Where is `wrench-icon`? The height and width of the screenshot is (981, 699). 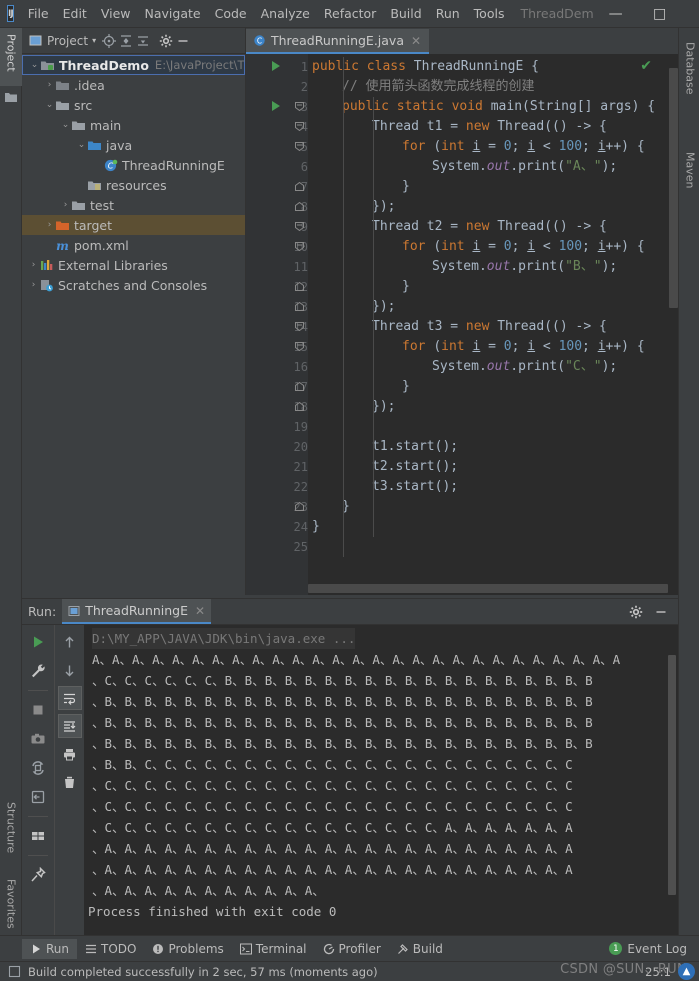 wrench-icon is located at coordinates (38, 671).